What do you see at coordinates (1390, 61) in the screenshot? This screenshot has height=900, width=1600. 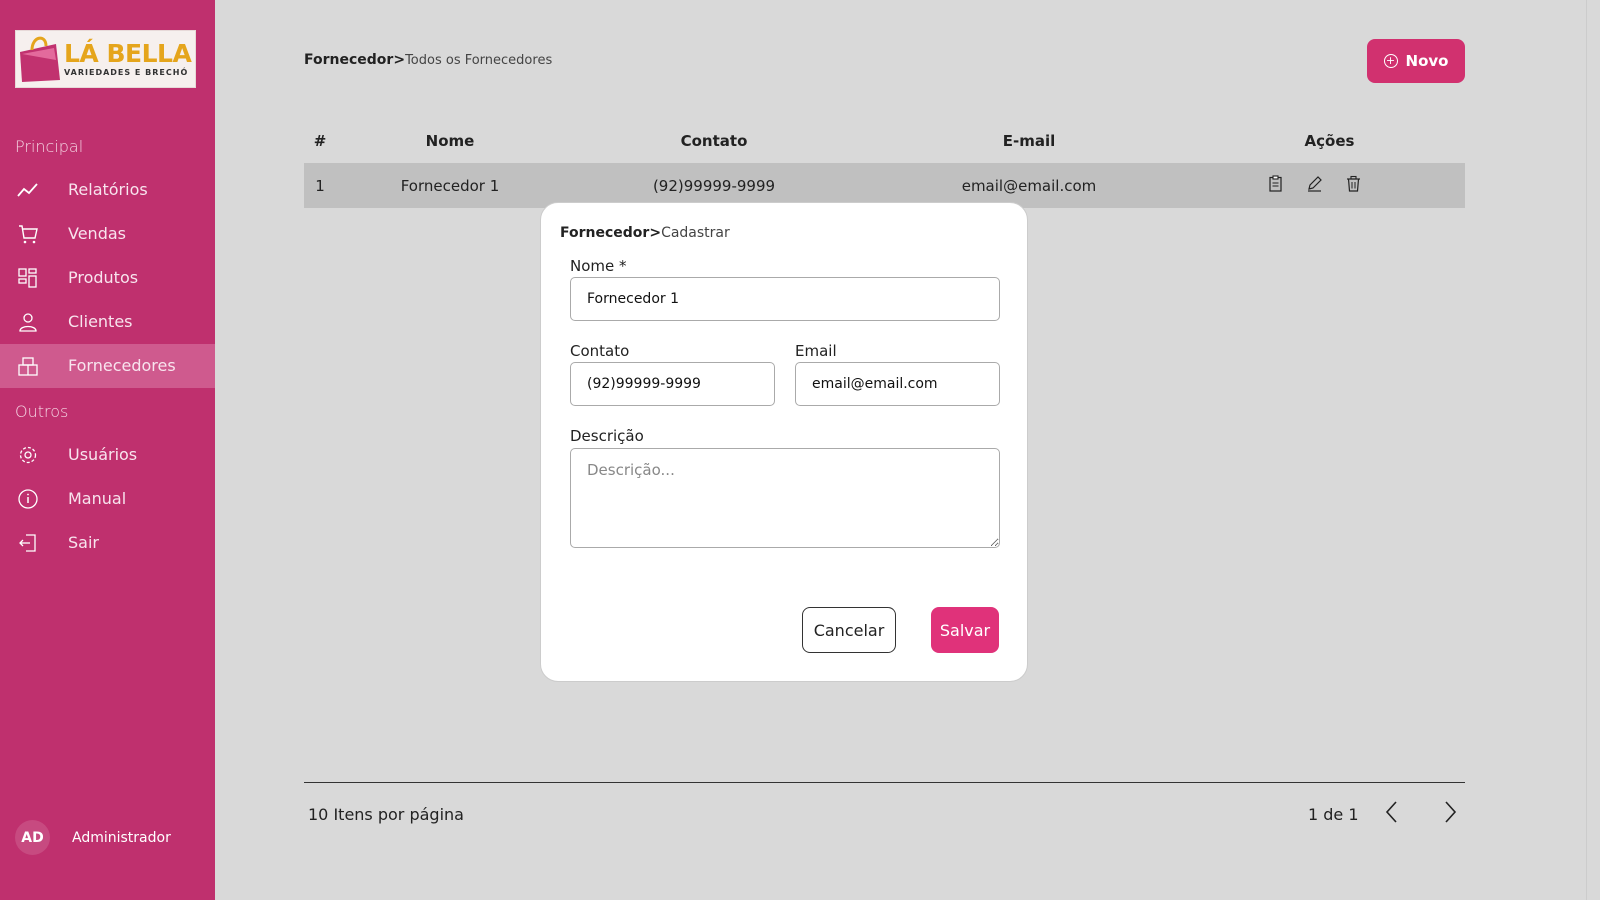 I see `plus-circle-icon: +` at bounding box center [1390, 61].